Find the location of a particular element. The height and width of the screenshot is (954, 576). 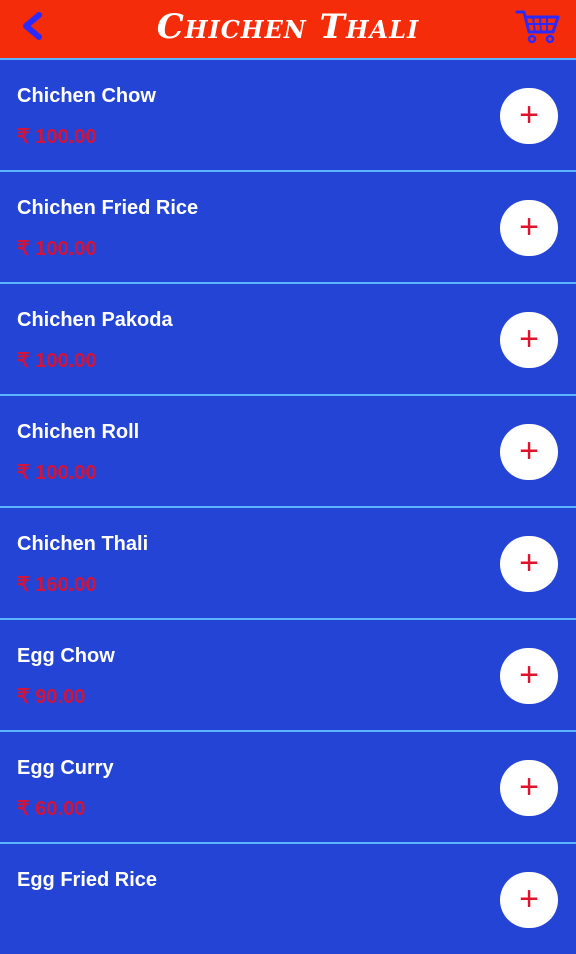

item-name: Egg Curry is located at coordinates (65, 768).